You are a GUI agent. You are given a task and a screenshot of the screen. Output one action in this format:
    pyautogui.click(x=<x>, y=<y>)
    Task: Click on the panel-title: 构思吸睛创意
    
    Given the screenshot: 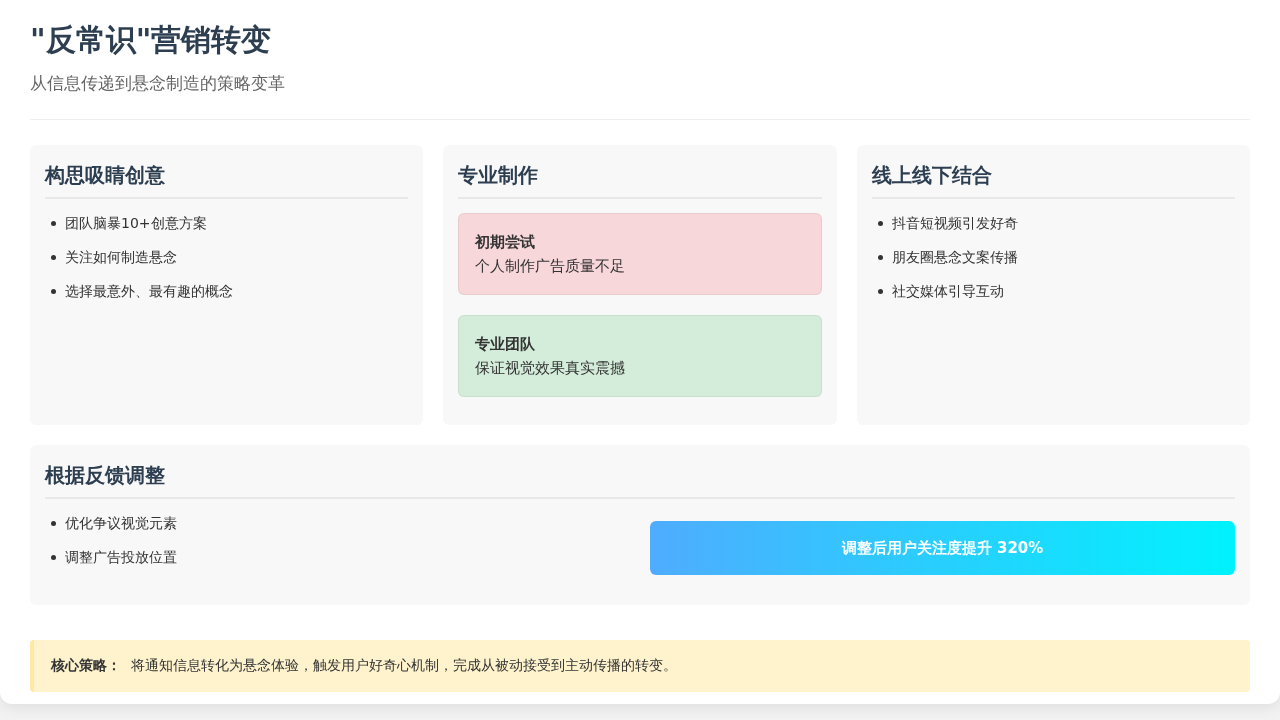 What is the action you would take?
    pyautogui.click(x=227, y=180)
    